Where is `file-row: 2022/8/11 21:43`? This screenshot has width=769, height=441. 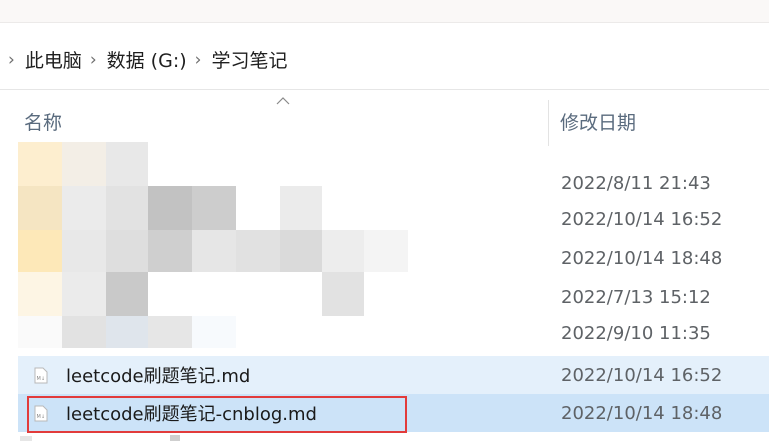 file-row: 2022/8/11 21:43 is located at coordinates (393, 183).